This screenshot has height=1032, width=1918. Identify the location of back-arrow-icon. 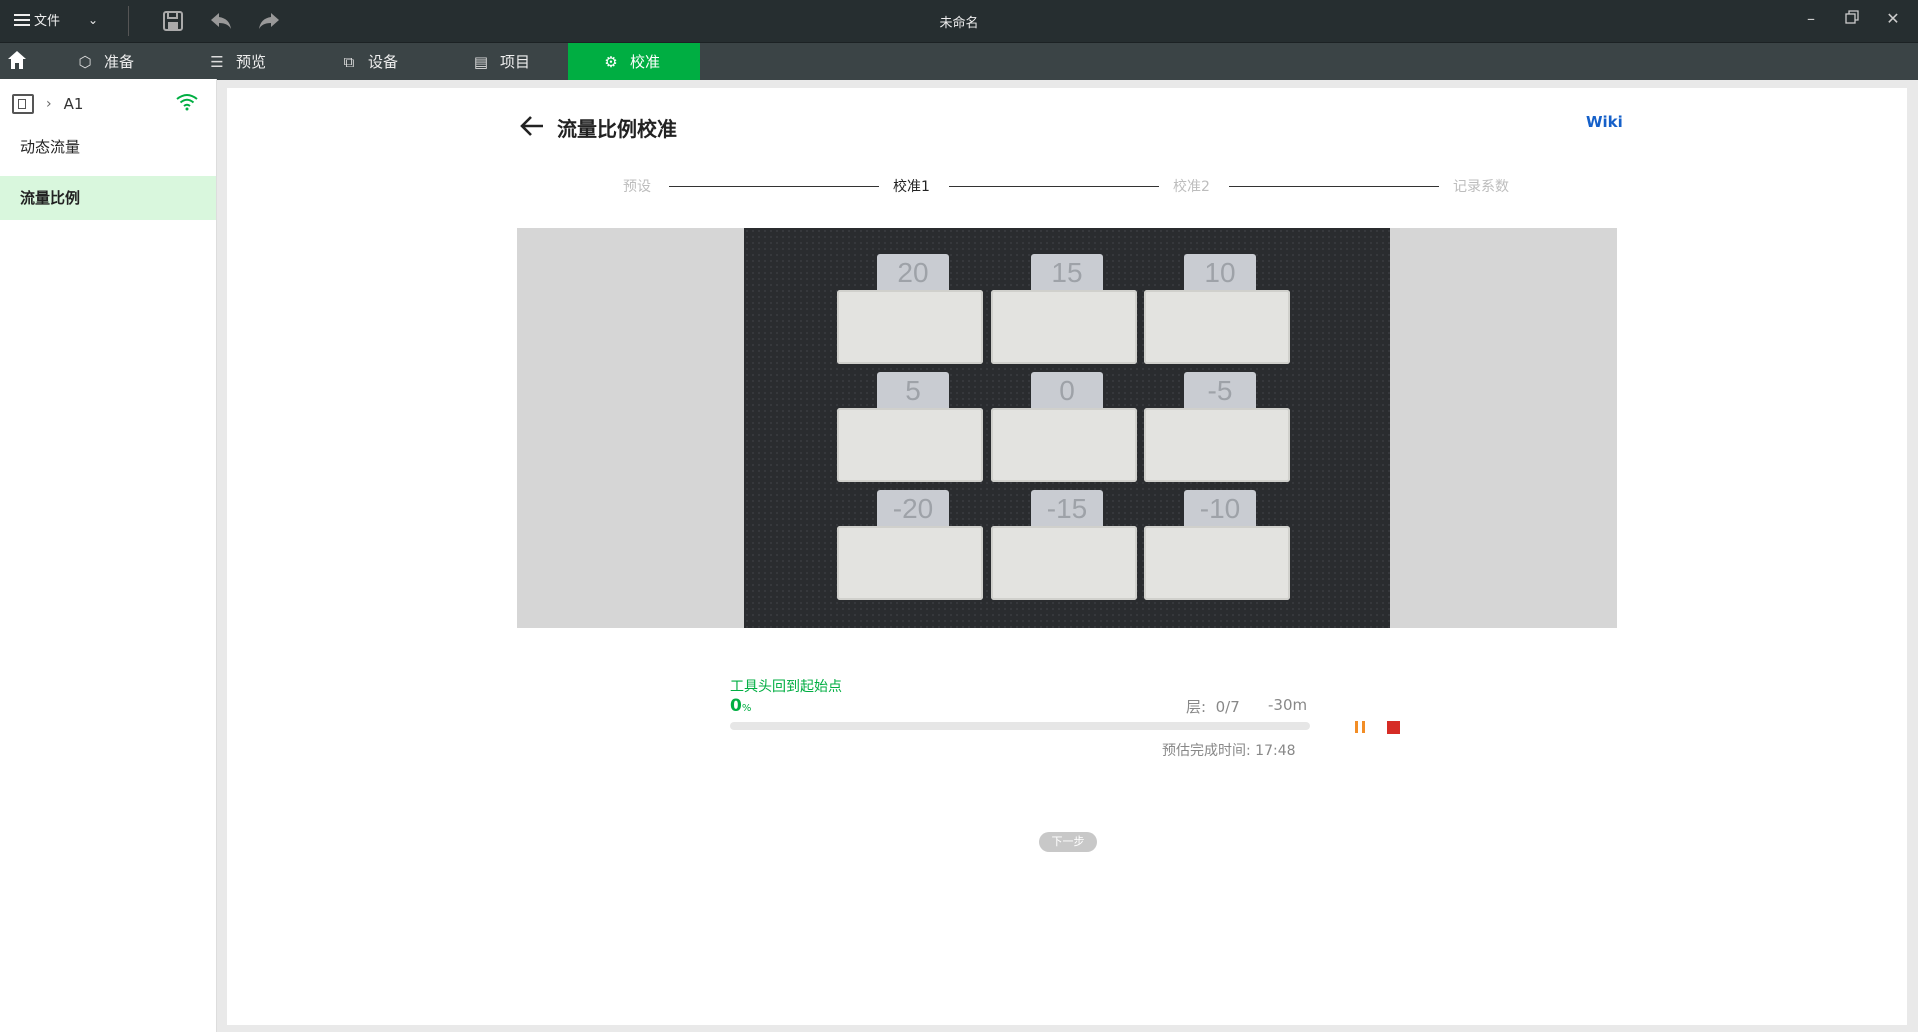
(532, 128).